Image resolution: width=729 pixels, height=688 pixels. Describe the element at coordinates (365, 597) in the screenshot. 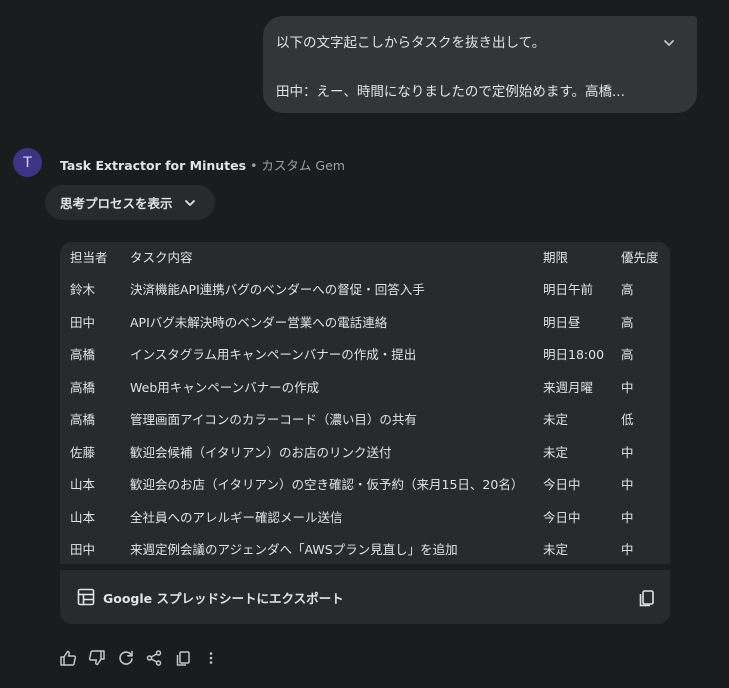

I see `export-bar: Google スプレッドシートにエクスポート` at that location.